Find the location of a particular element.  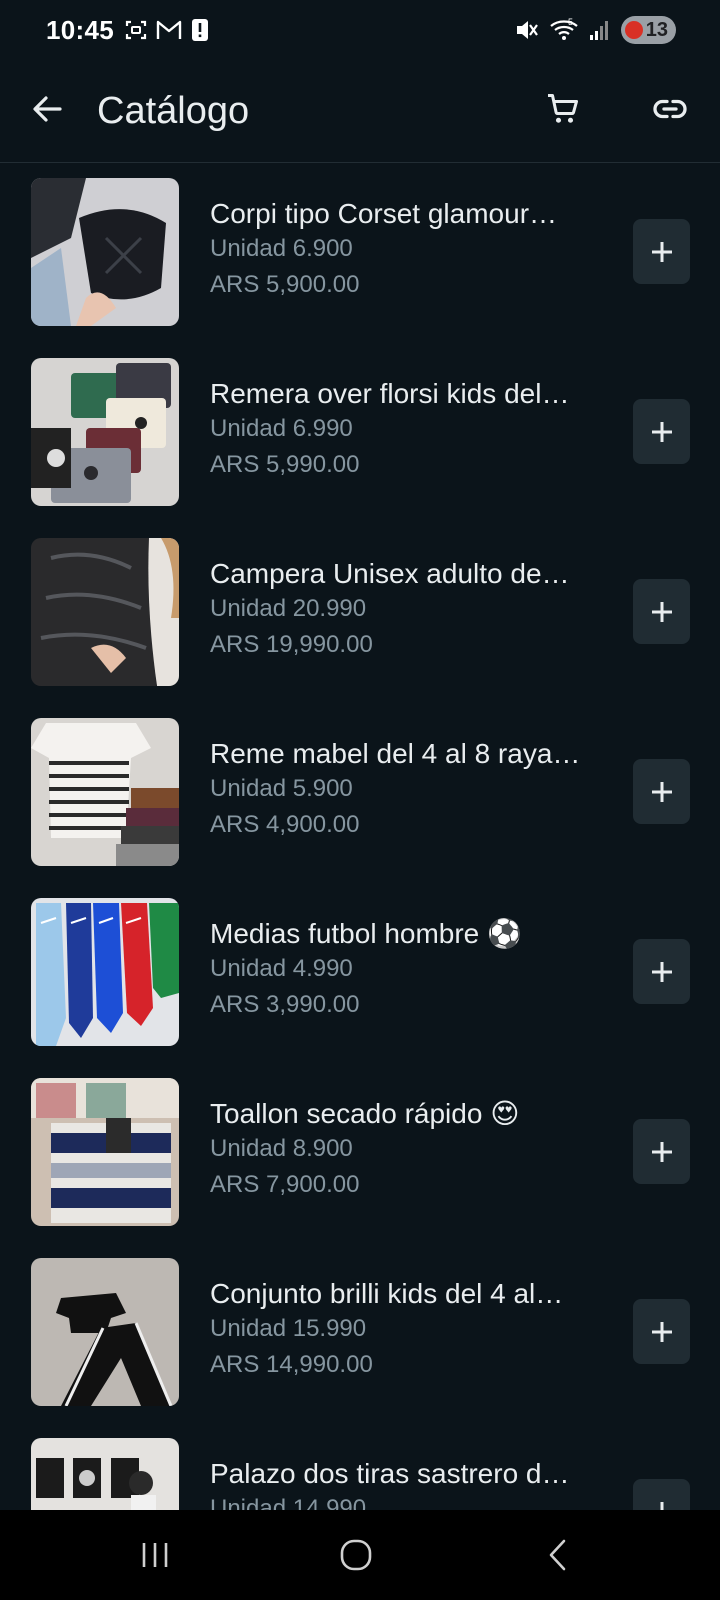

app-bar: Catálogo is located at coordinates (360, 112).